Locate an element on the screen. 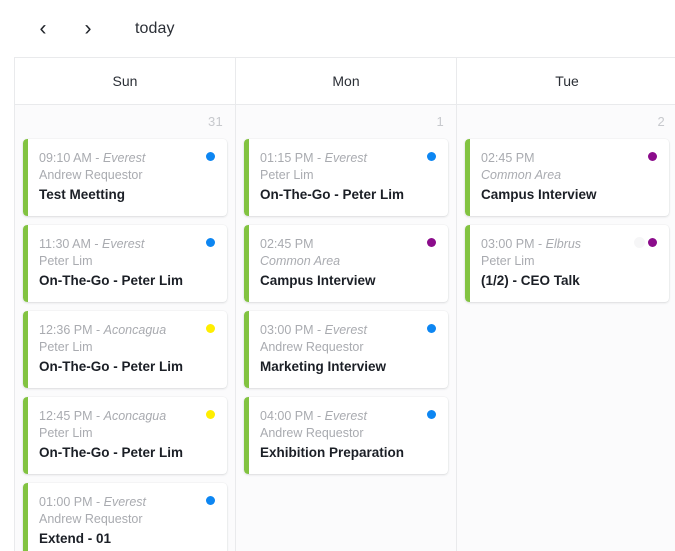  event-room: Common Area is located at coordinates (521, 175).